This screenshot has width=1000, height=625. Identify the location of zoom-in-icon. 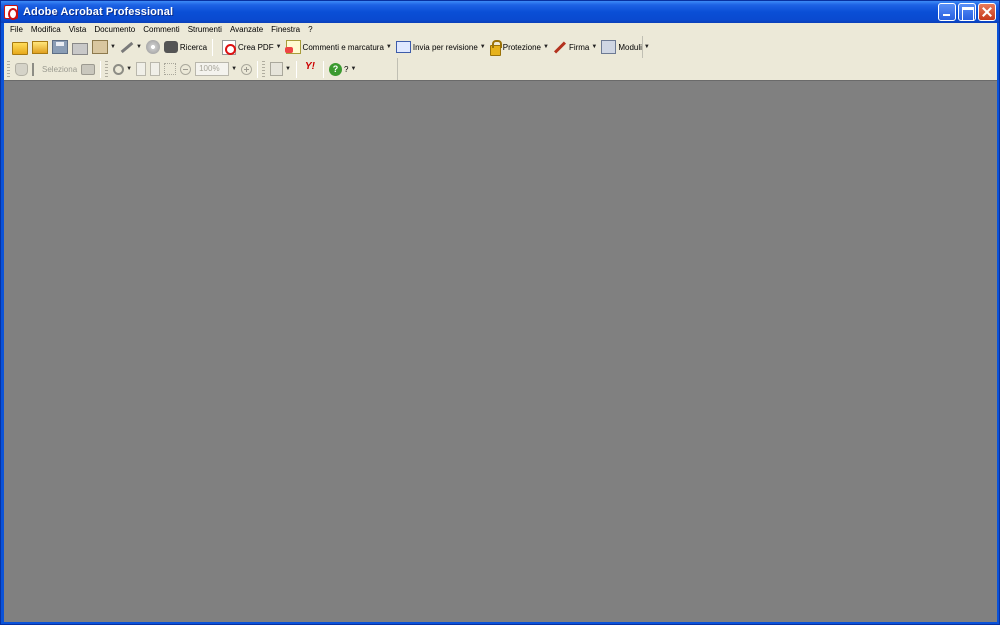
(247, 69).